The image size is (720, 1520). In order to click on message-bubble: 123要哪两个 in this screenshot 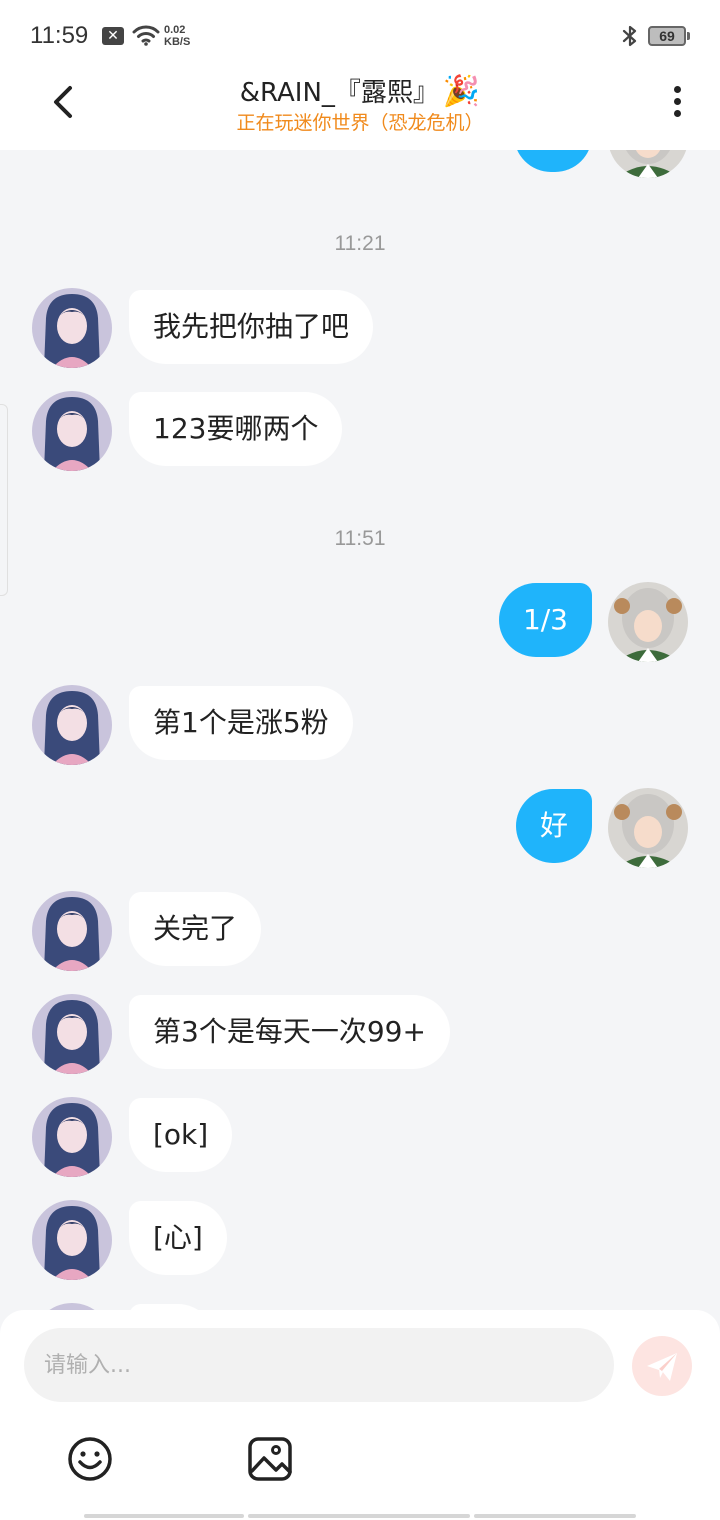, I will do `click(236, 429)`.